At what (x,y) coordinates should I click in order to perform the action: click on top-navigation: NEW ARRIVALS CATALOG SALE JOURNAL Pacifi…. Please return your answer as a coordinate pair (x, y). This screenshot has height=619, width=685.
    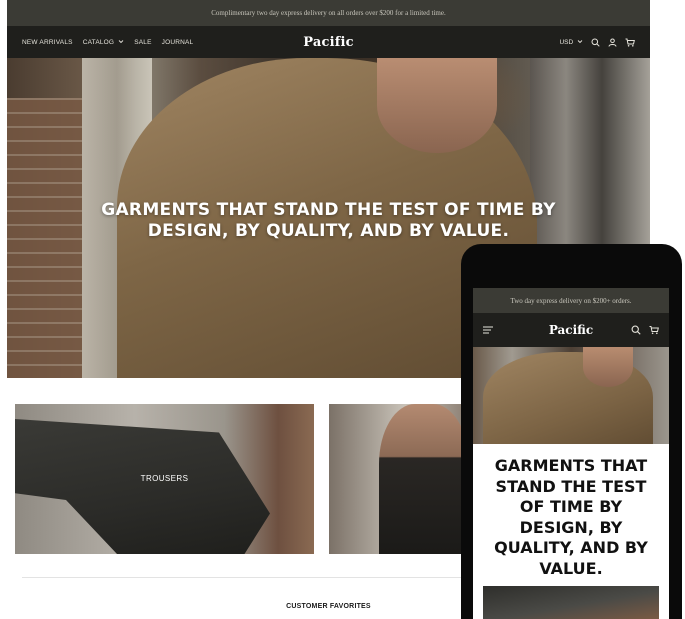
    Looking at the image, I should click on (328, 42).